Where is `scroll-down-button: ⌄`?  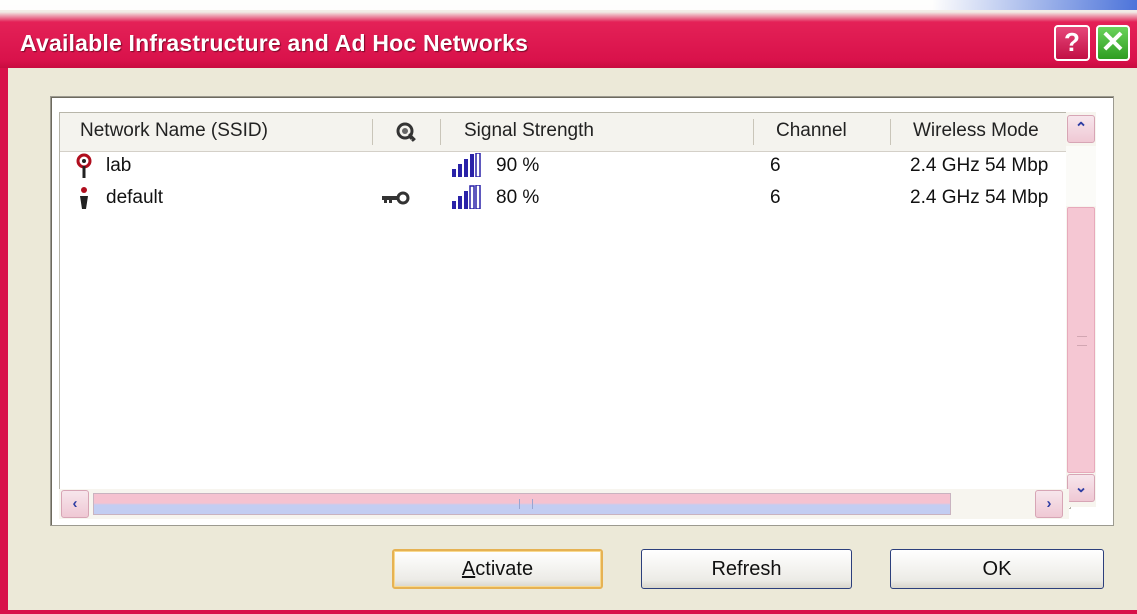
scroll-down-button: ⌄ is located at coordinates (1081, 488).